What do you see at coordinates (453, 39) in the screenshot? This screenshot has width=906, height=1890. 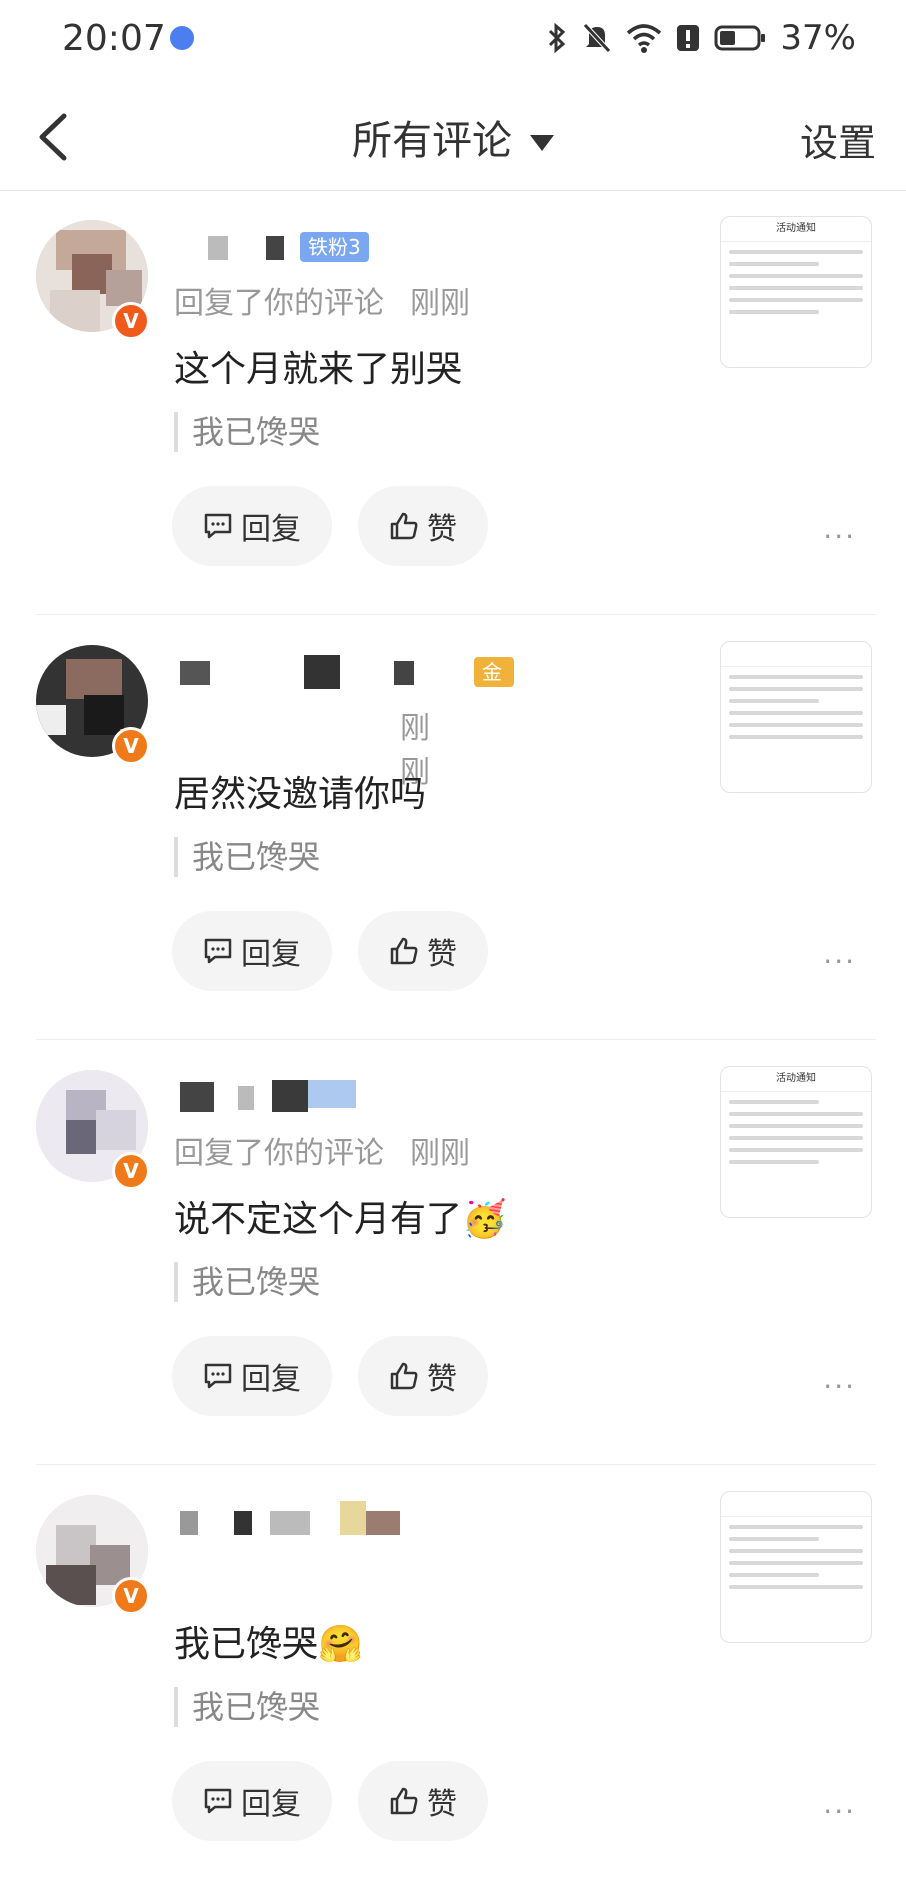 I see `status-bar: 20:07 37%` at bounding box center [453, 39].